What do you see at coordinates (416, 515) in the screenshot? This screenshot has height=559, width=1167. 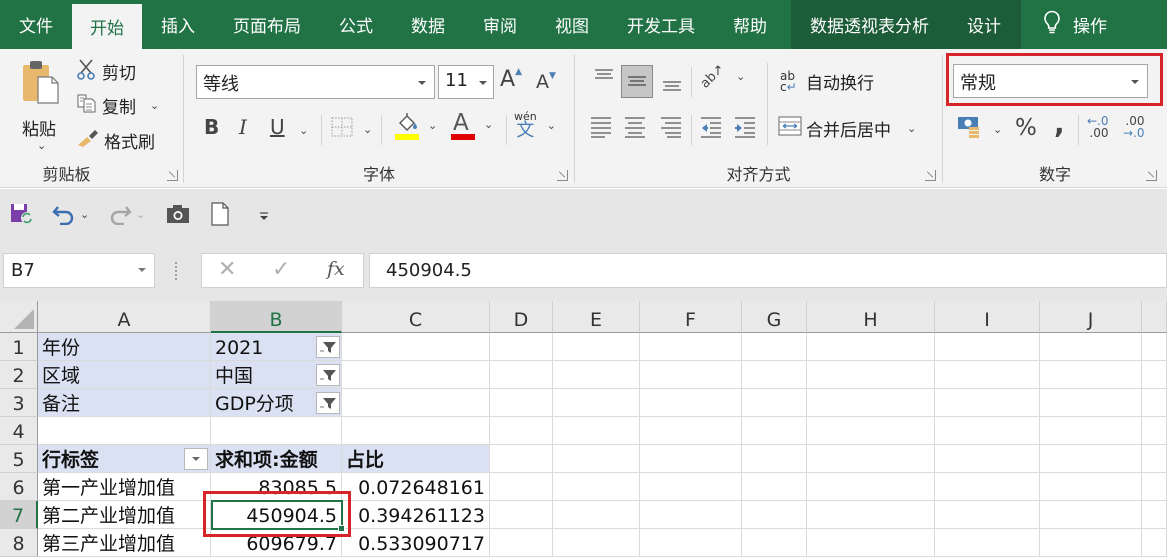 I see `pivot-ratio-value: 0.394261123` at bounding box center [416, 515].